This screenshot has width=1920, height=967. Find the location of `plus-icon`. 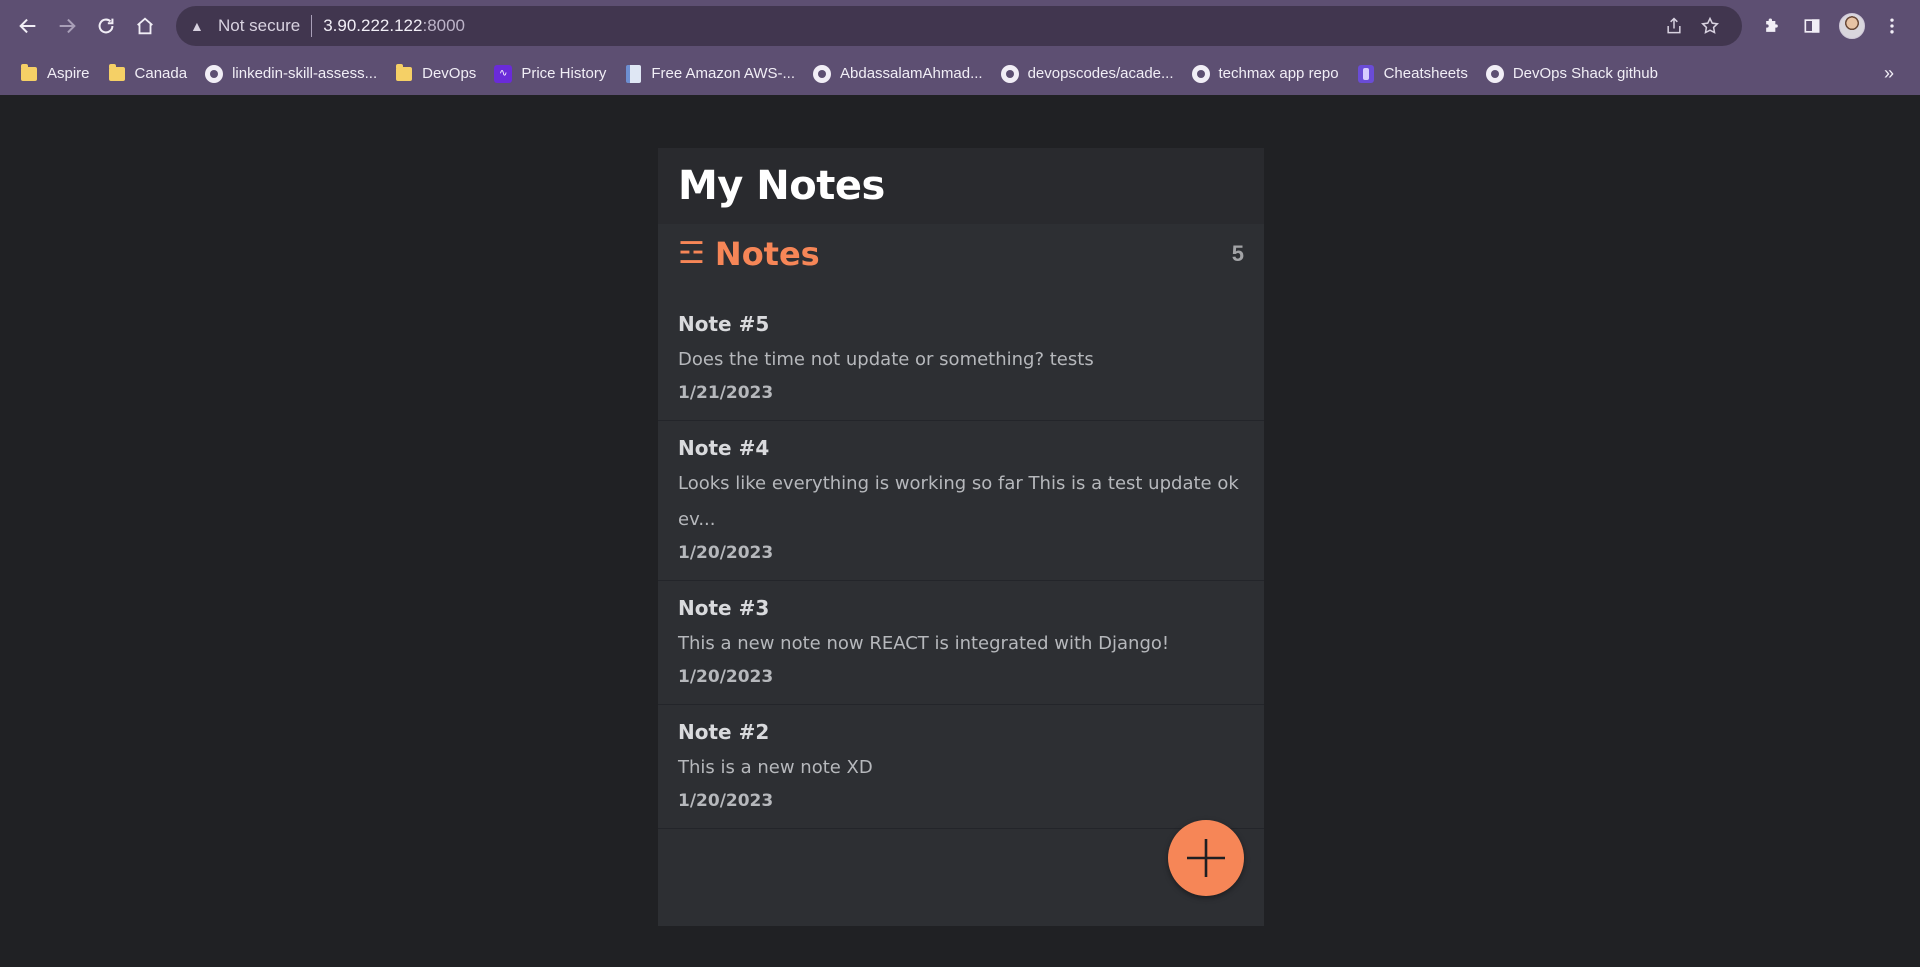

plus-icon is located at coordinates (1206, 858).